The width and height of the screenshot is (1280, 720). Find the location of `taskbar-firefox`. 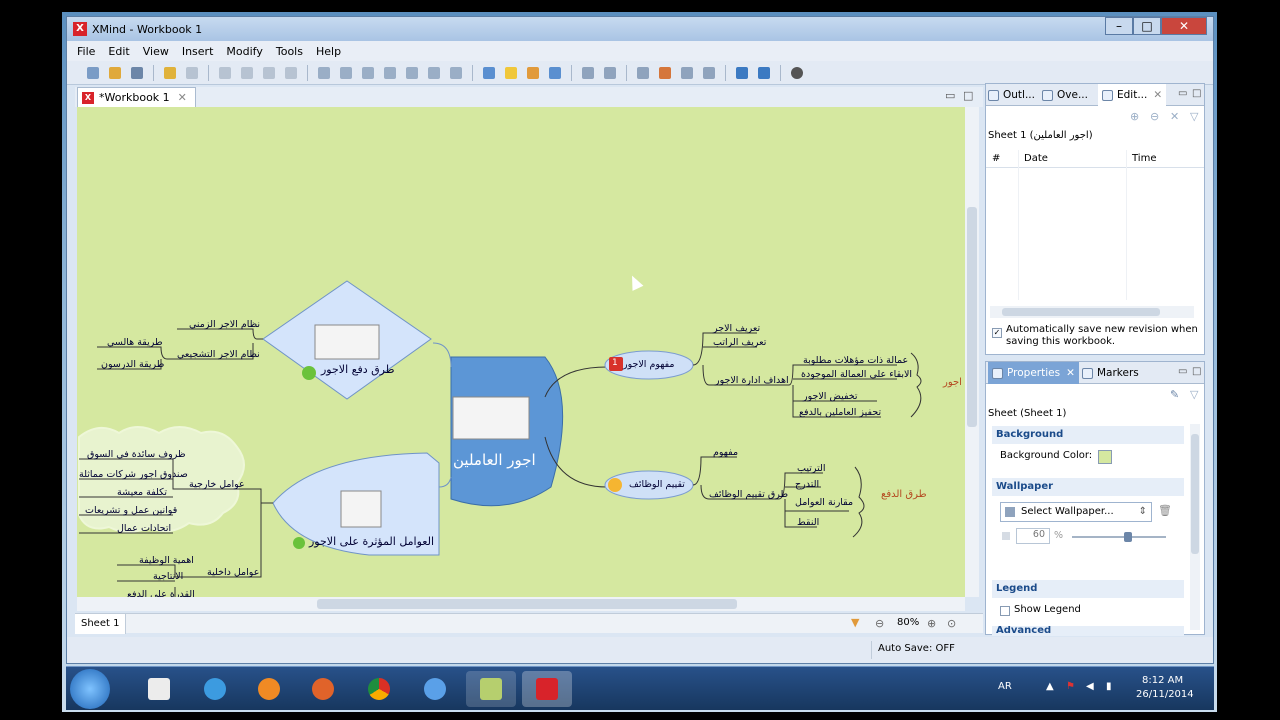

taskbar-firefox is located at coordinates (323, 689).